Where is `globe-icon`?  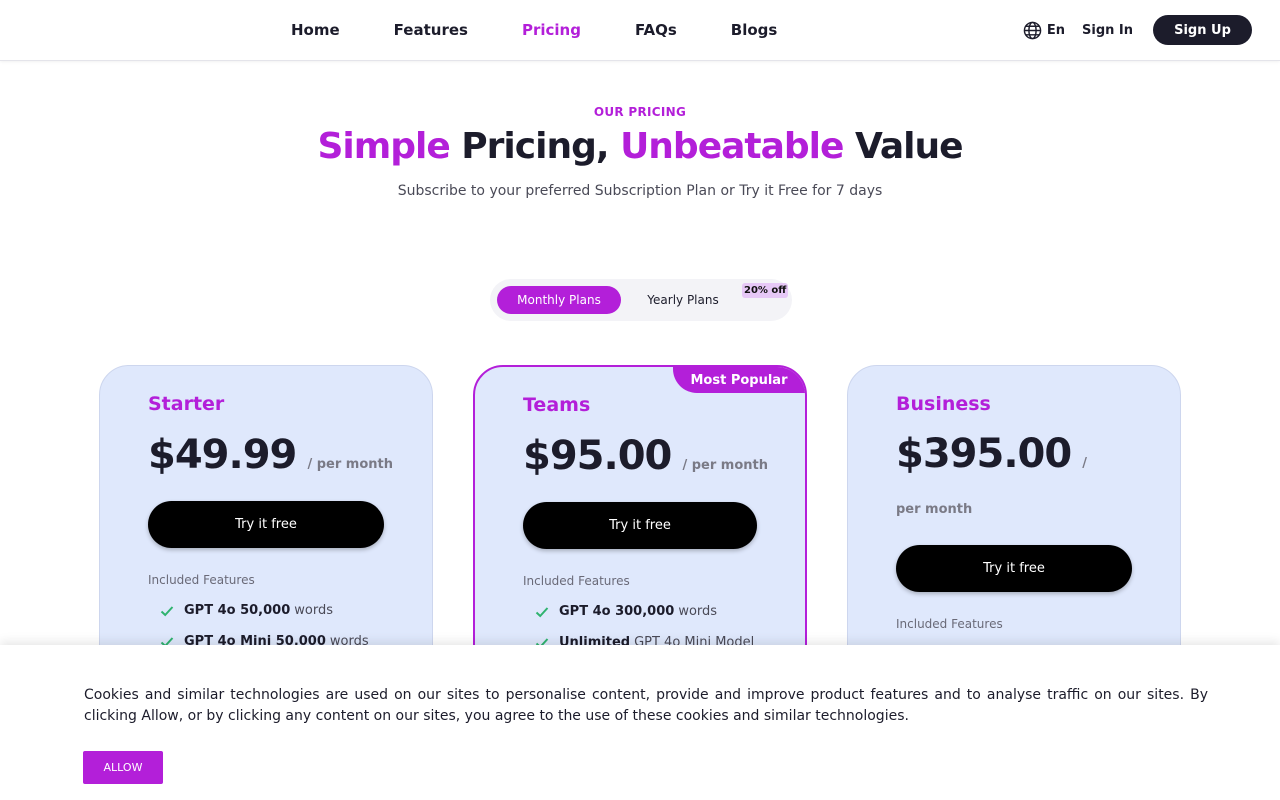
globe-icon is located at coordinates (1032, 30).